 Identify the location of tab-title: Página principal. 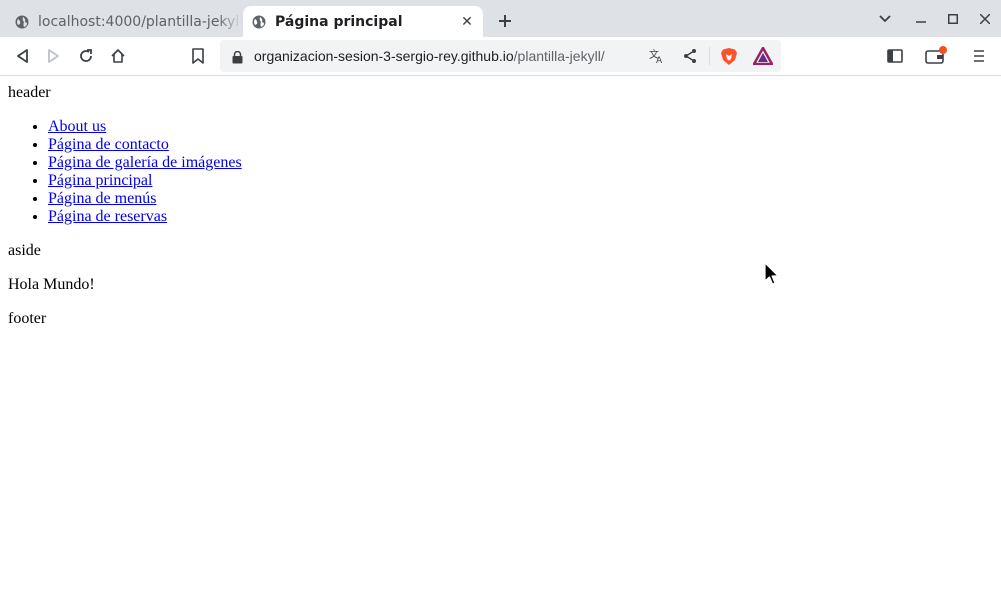
(339, 21).